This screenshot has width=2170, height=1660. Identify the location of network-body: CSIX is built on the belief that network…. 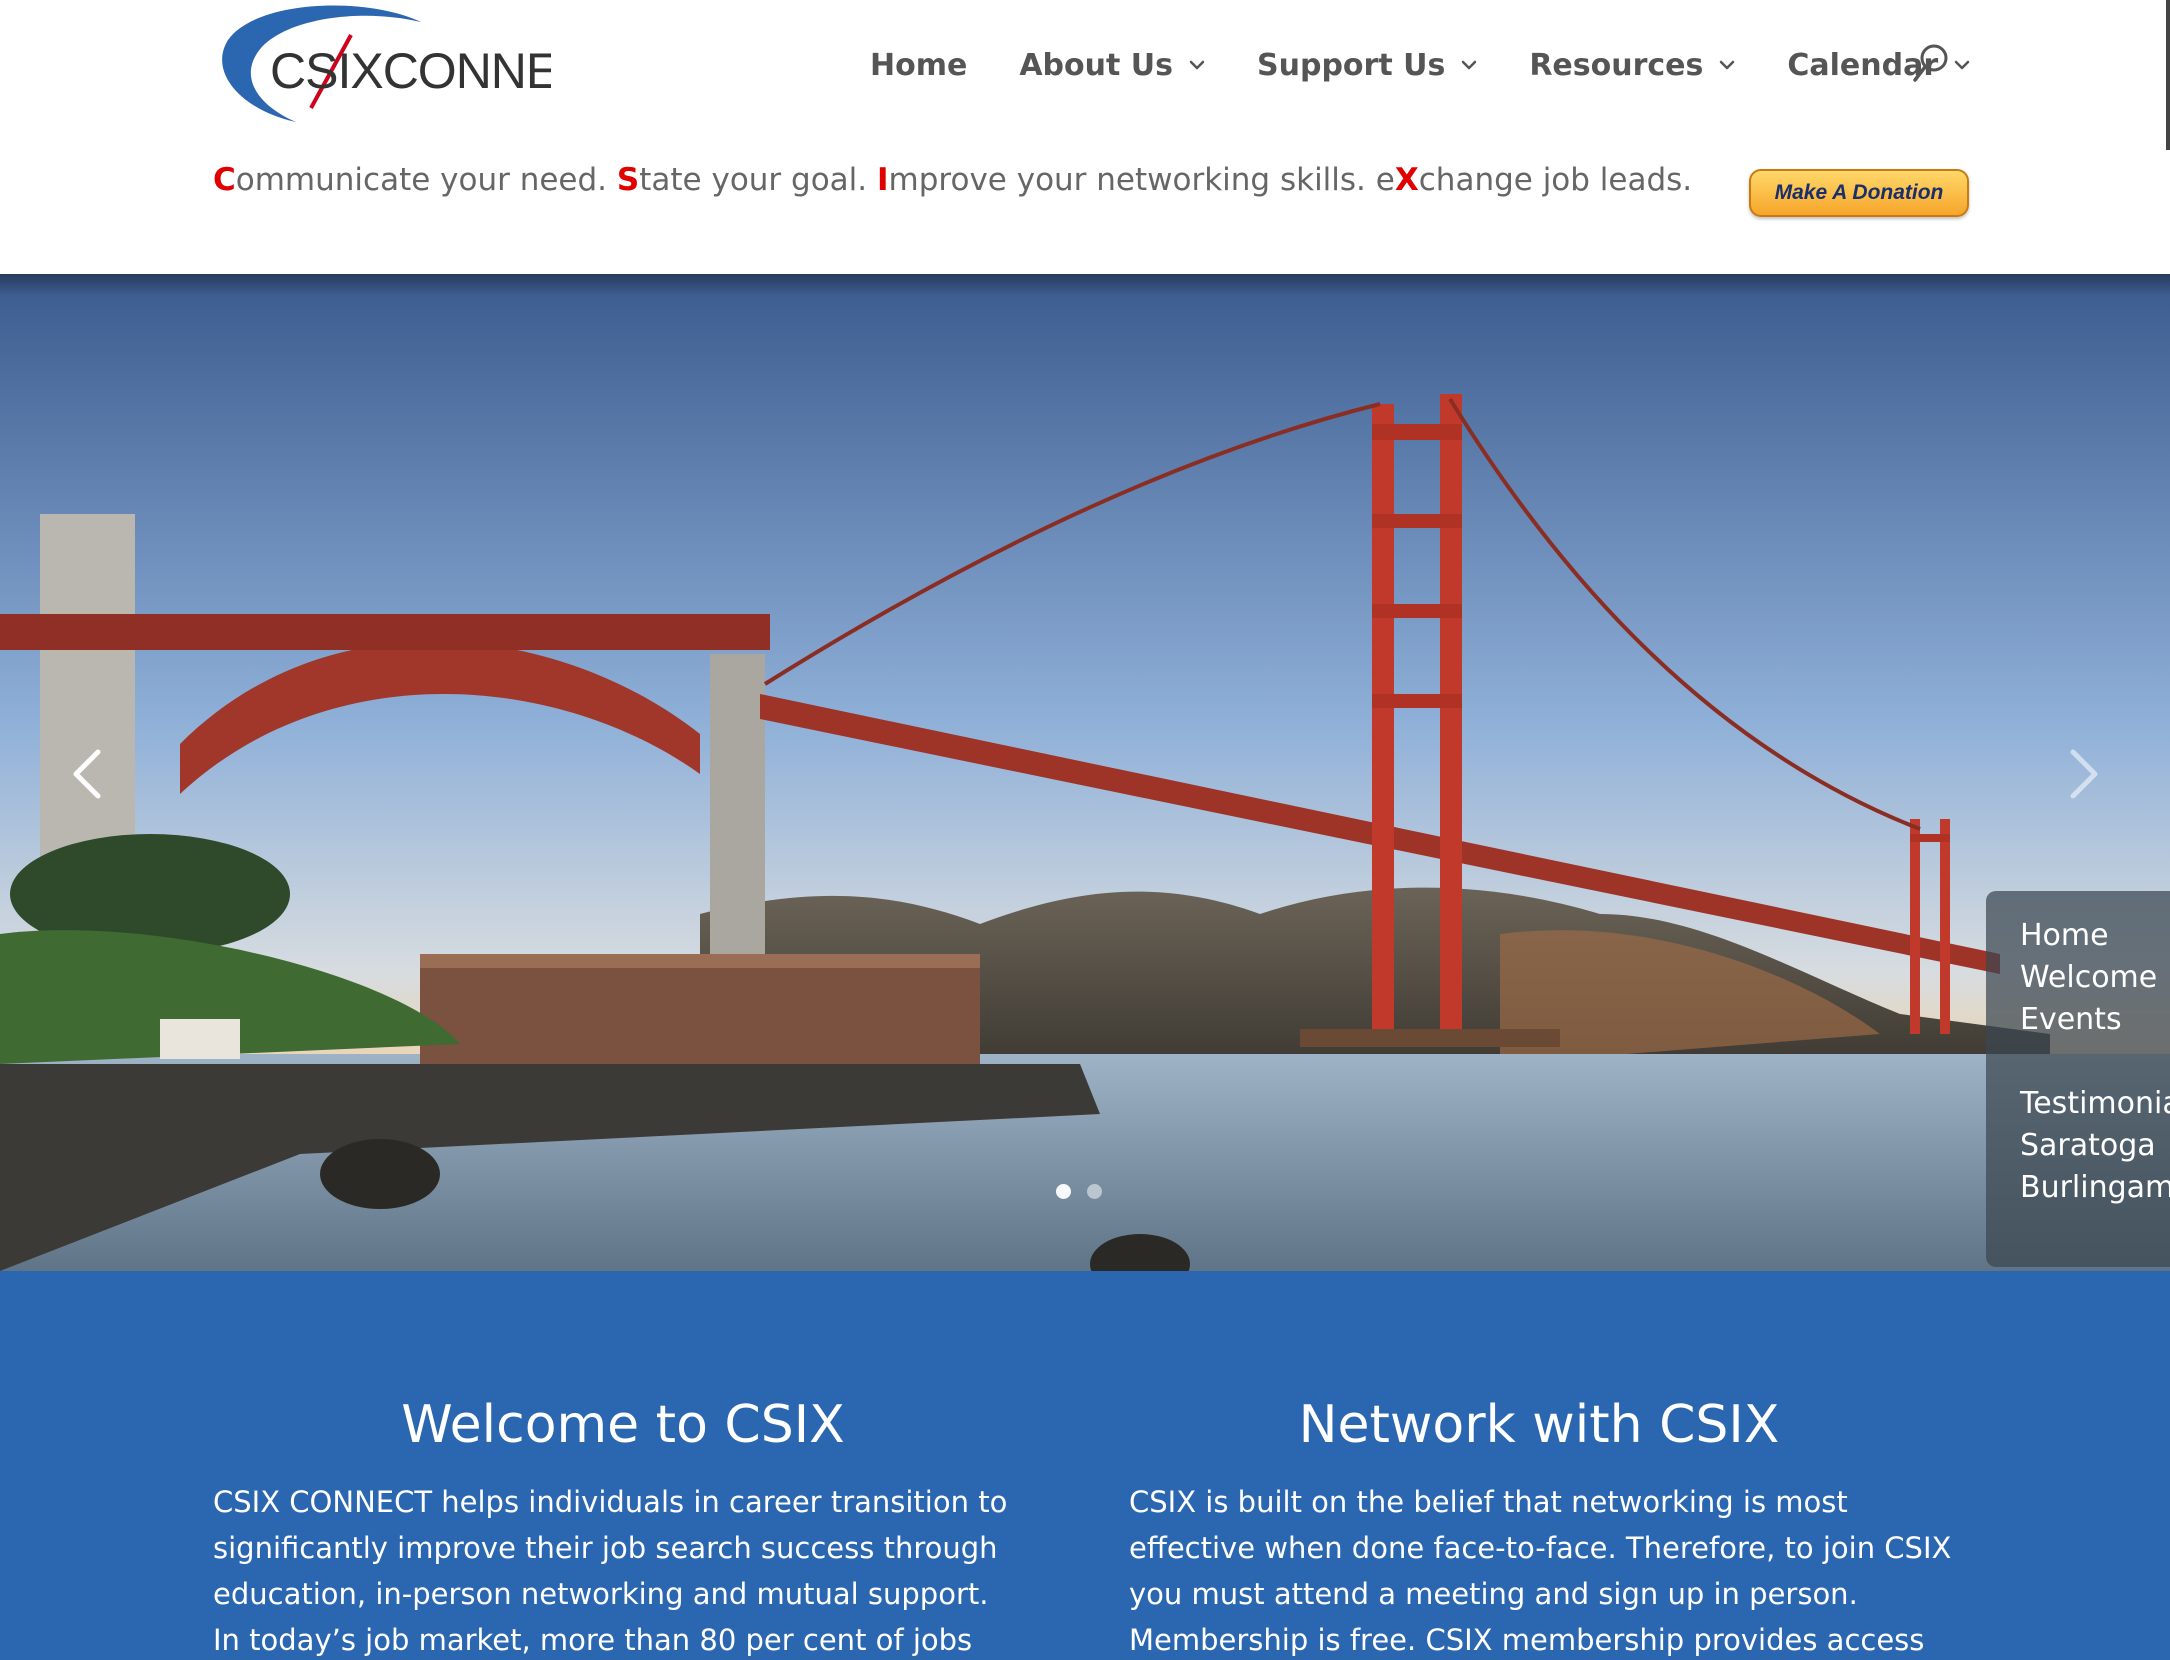
(1540, 1571).